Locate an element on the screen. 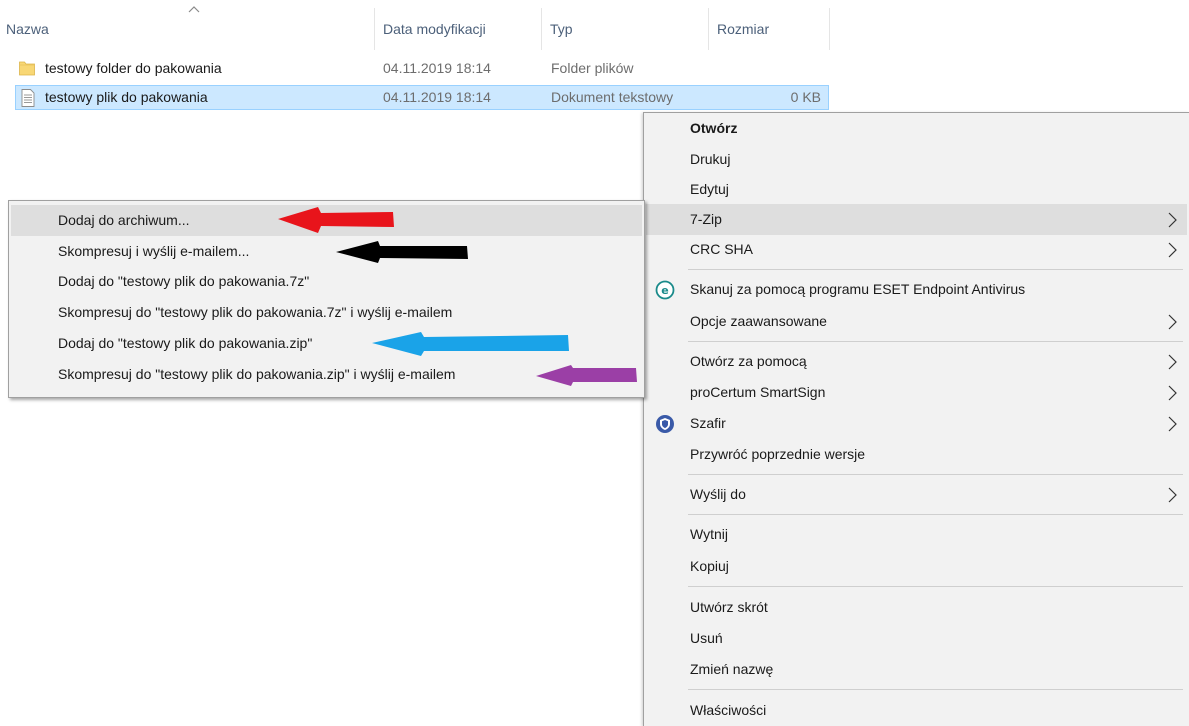 Image resolution: width=1189 pixels, height=726 pixels. menu-item-copy: Kopiuj is located at coordinates (916, 566).